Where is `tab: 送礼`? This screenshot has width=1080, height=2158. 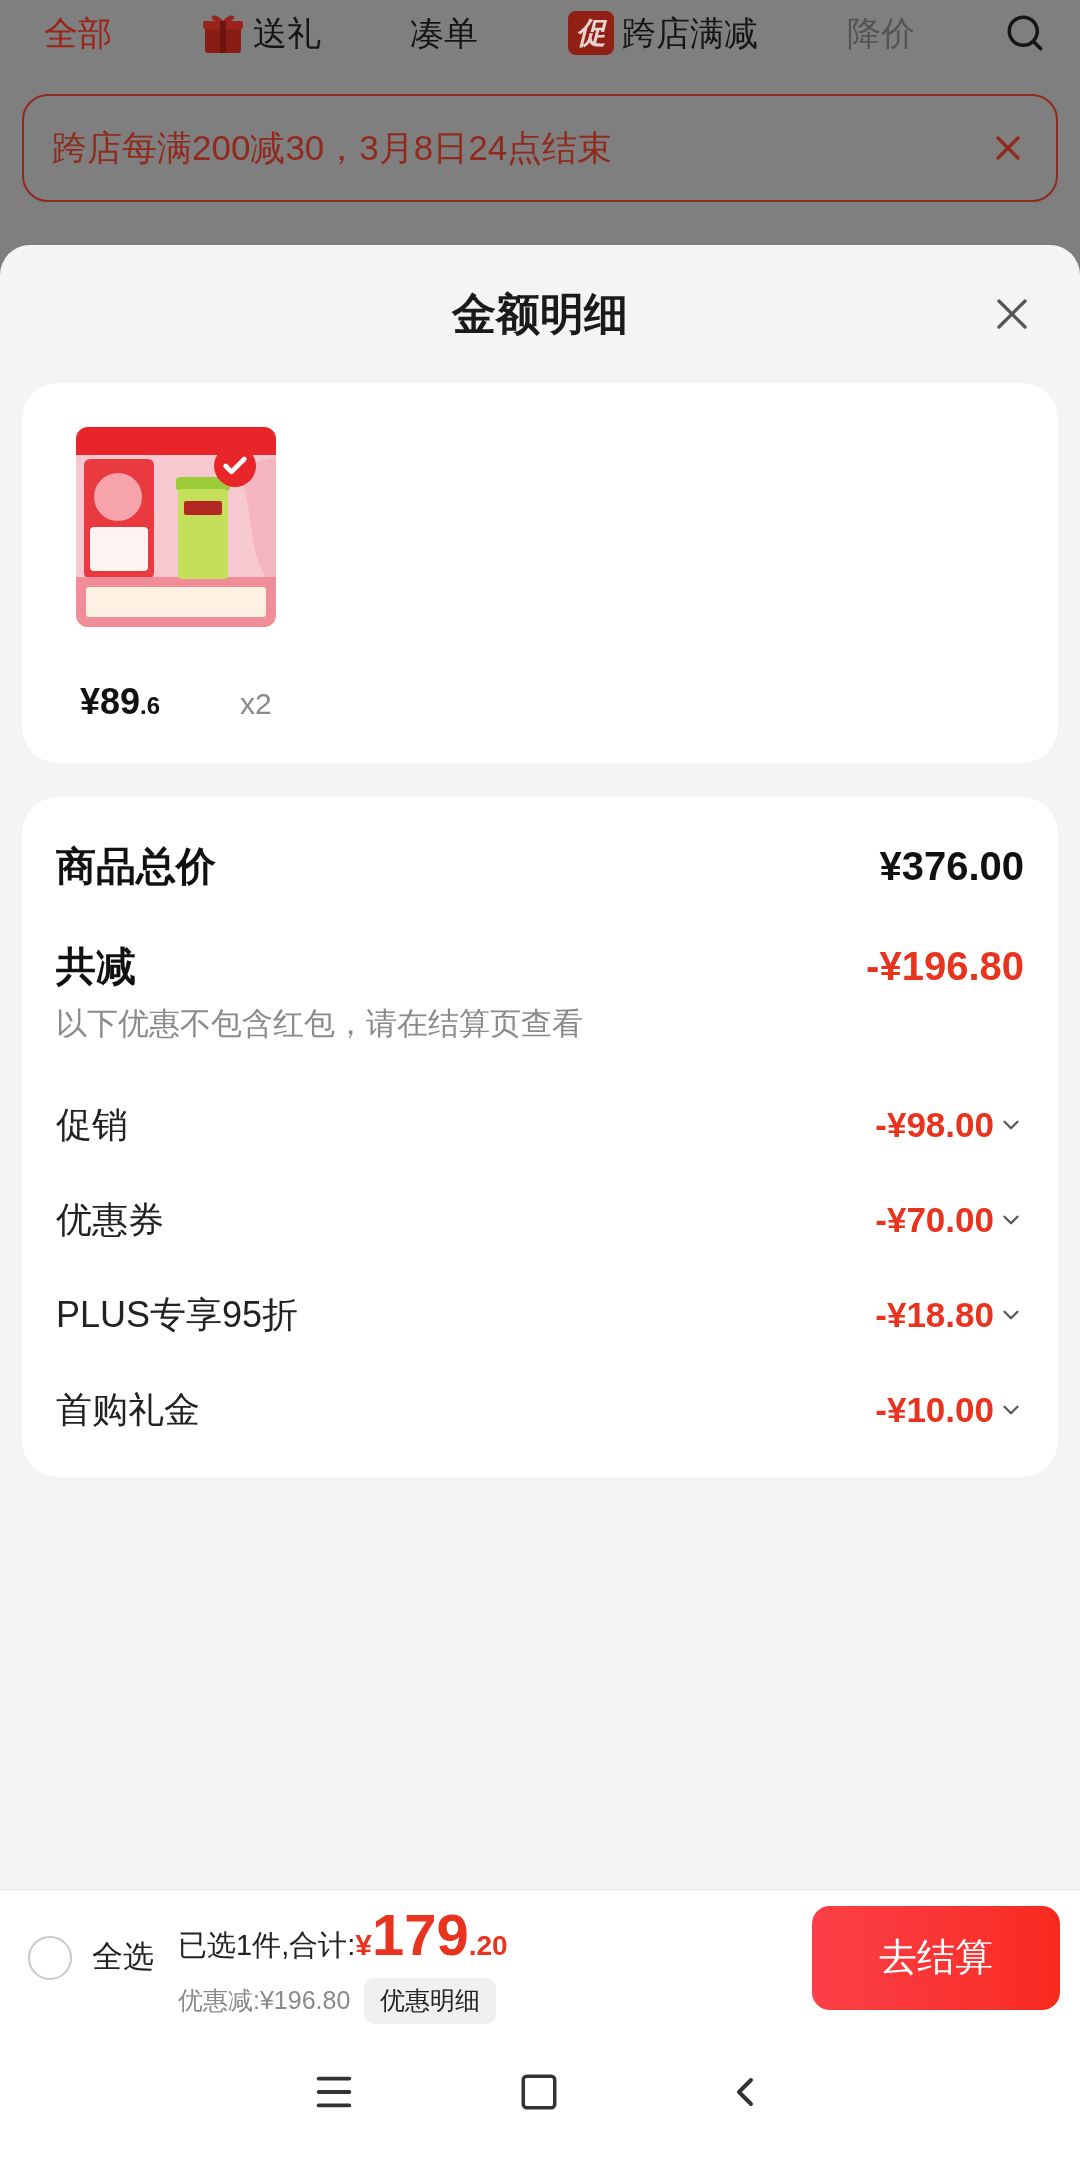
tab: 送礼 is located at coordinates (261, 33).